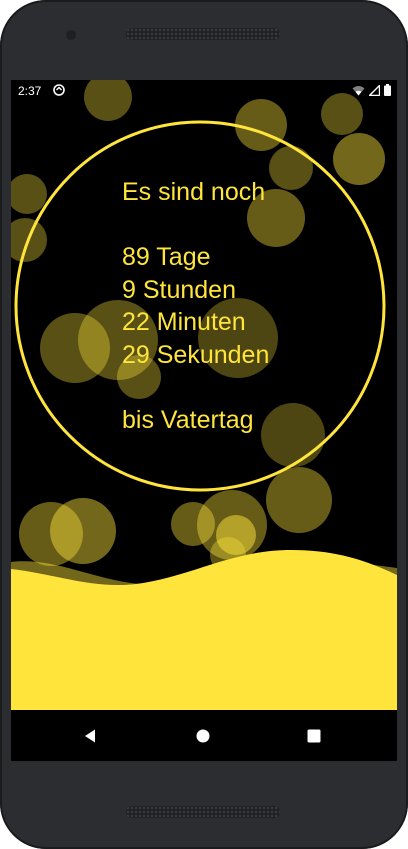  Describe the element at coordinates (71, 35) in the screenshot. I see `front-camera` at that location.